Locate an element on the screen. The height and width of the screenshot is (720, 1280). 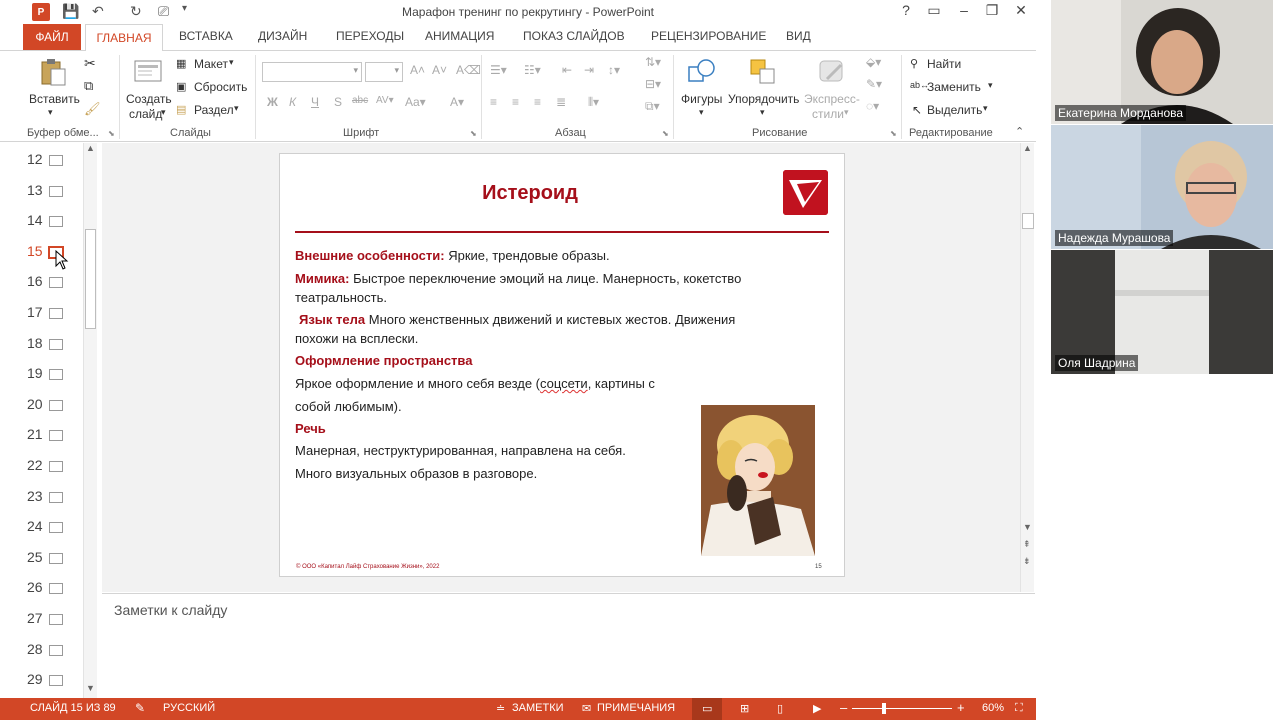
arrange-icon is located at coordinates (763, 72).